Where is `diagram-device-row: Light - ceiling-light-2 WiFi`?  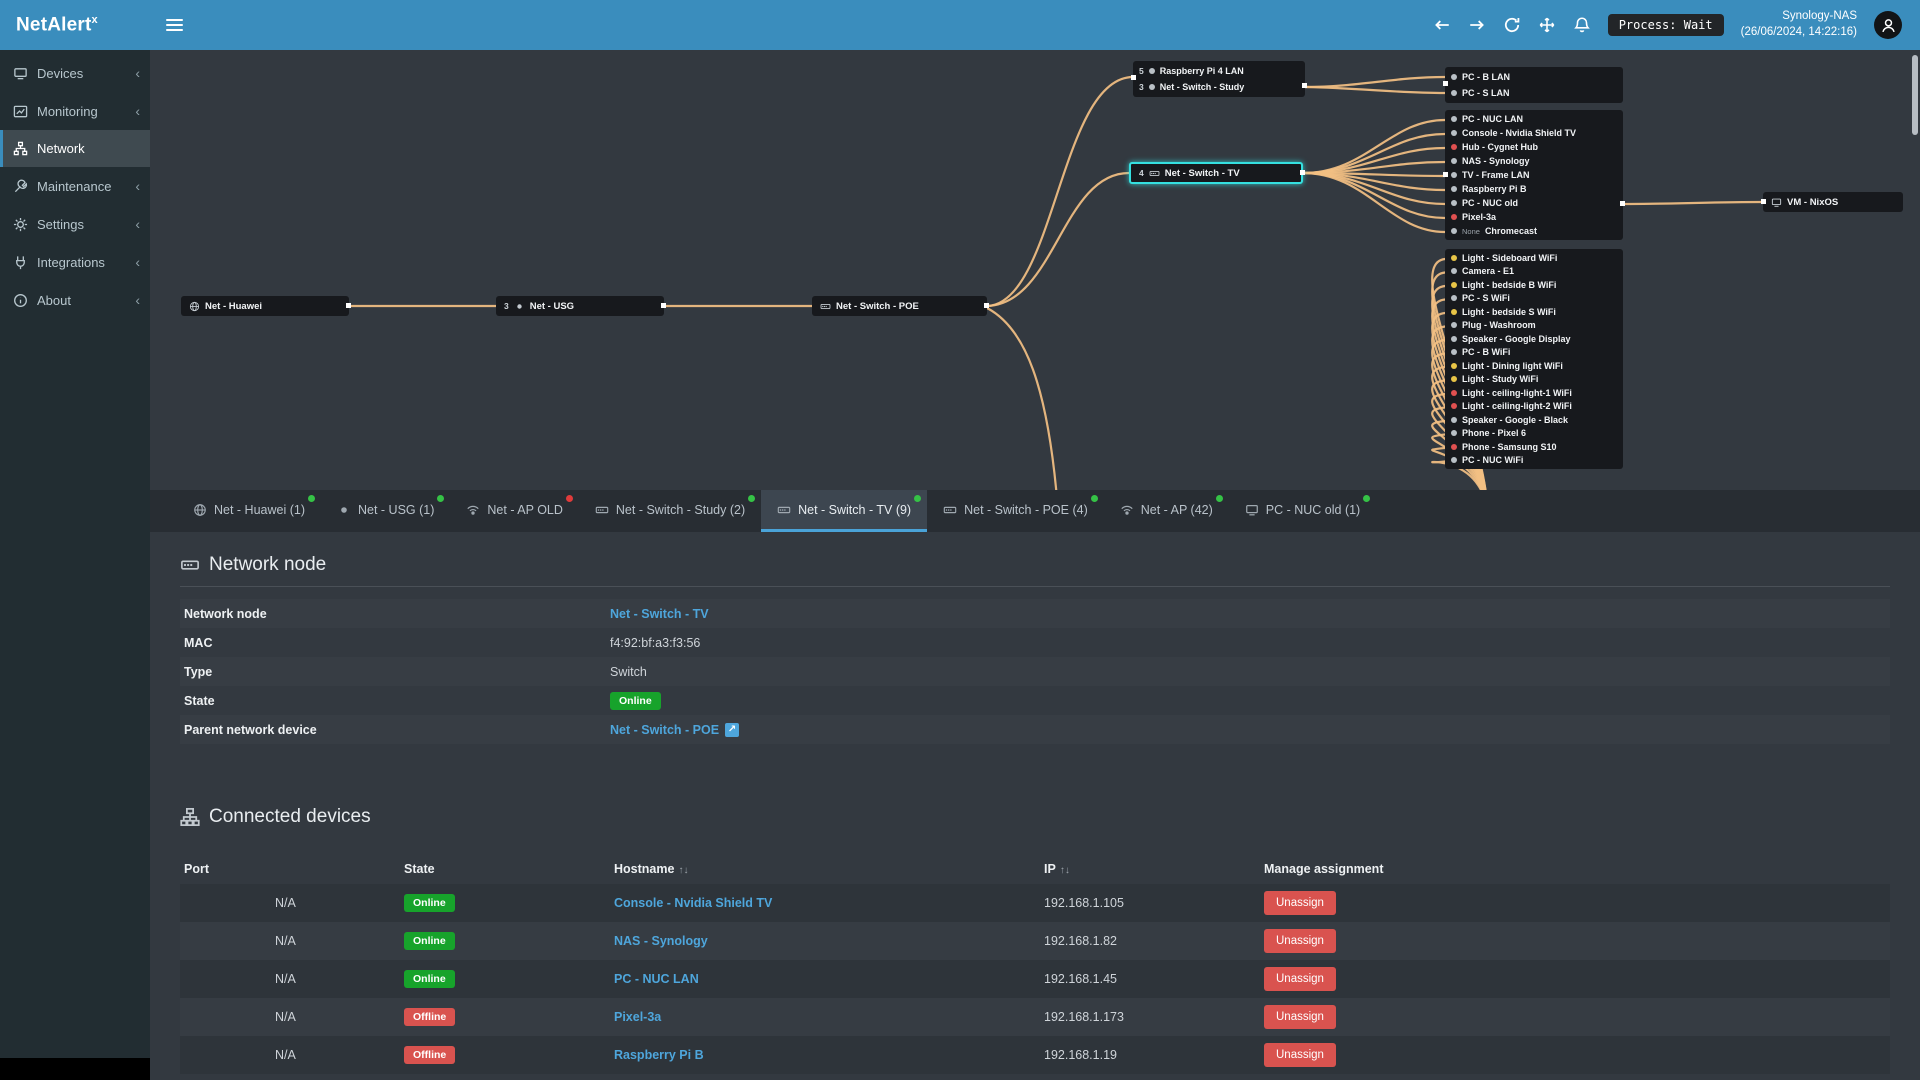
diagram-device-row: Light - ceiling-light-2 WiFi is located at coordinates (1534, 407).